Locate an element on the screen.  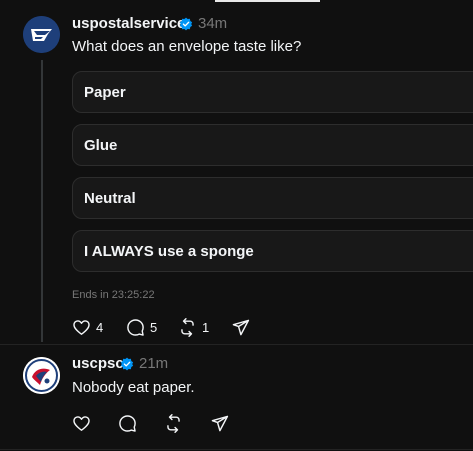
post-text: Nobody eat paper. is located at coordinates (133, 387).